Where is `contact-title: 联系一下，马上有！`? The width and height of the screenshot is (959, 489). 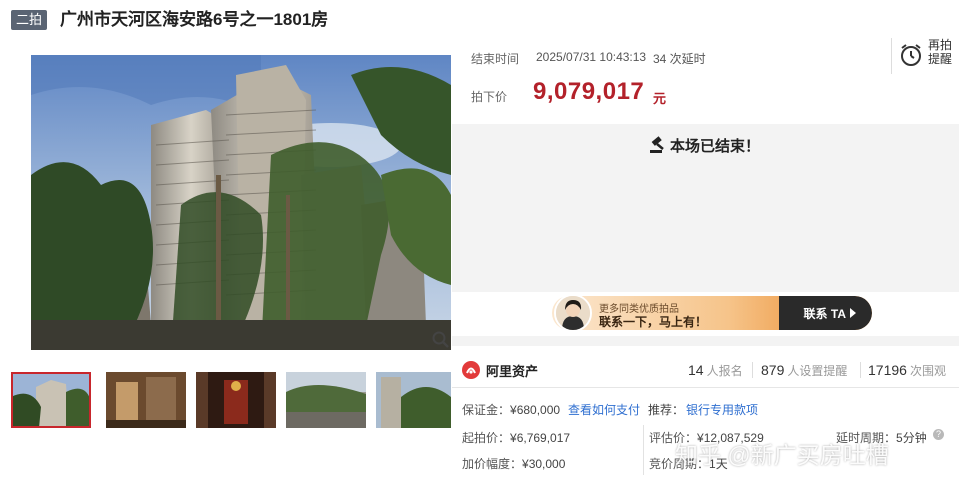 contact-title: 联系一下，马上有！ is located at coordinates (653, 322).